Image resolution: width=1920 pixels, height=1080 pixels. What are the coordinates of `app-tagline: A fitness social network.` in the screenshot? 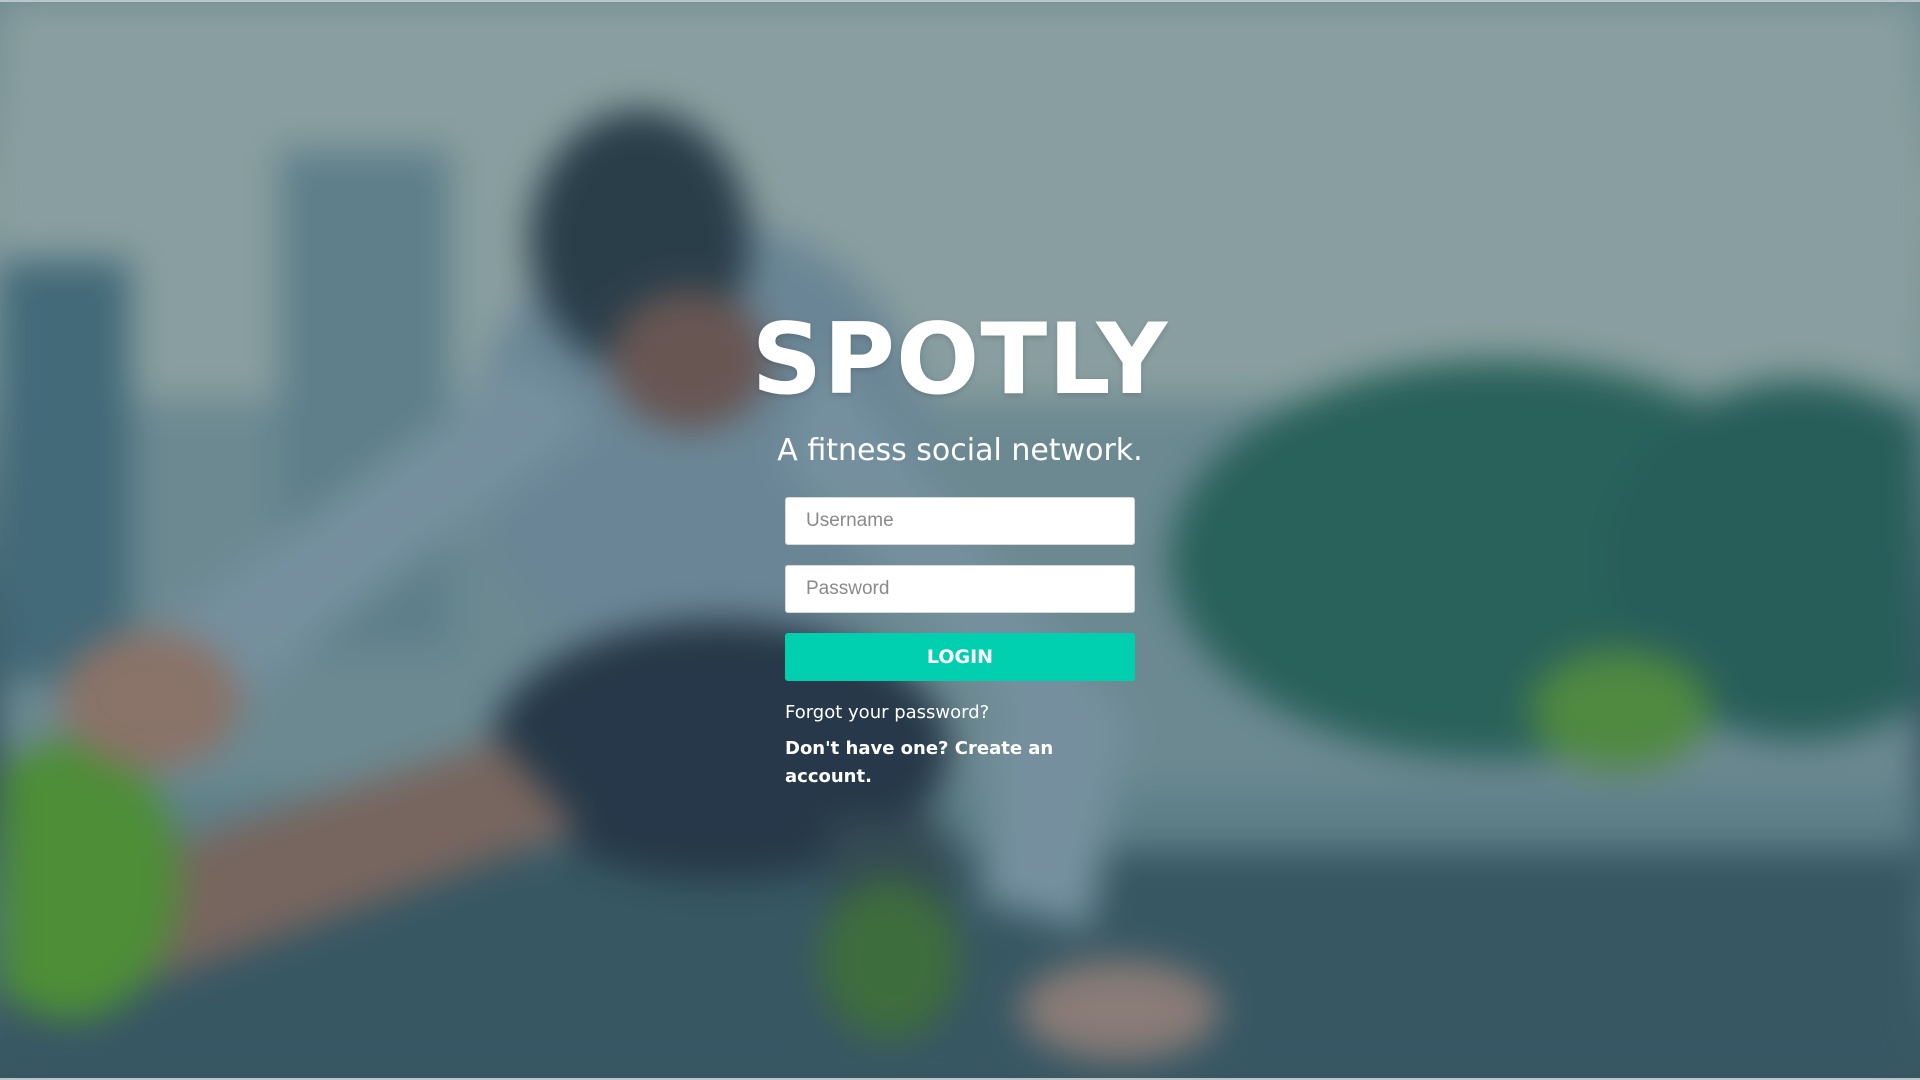 It's located at (960, 450).